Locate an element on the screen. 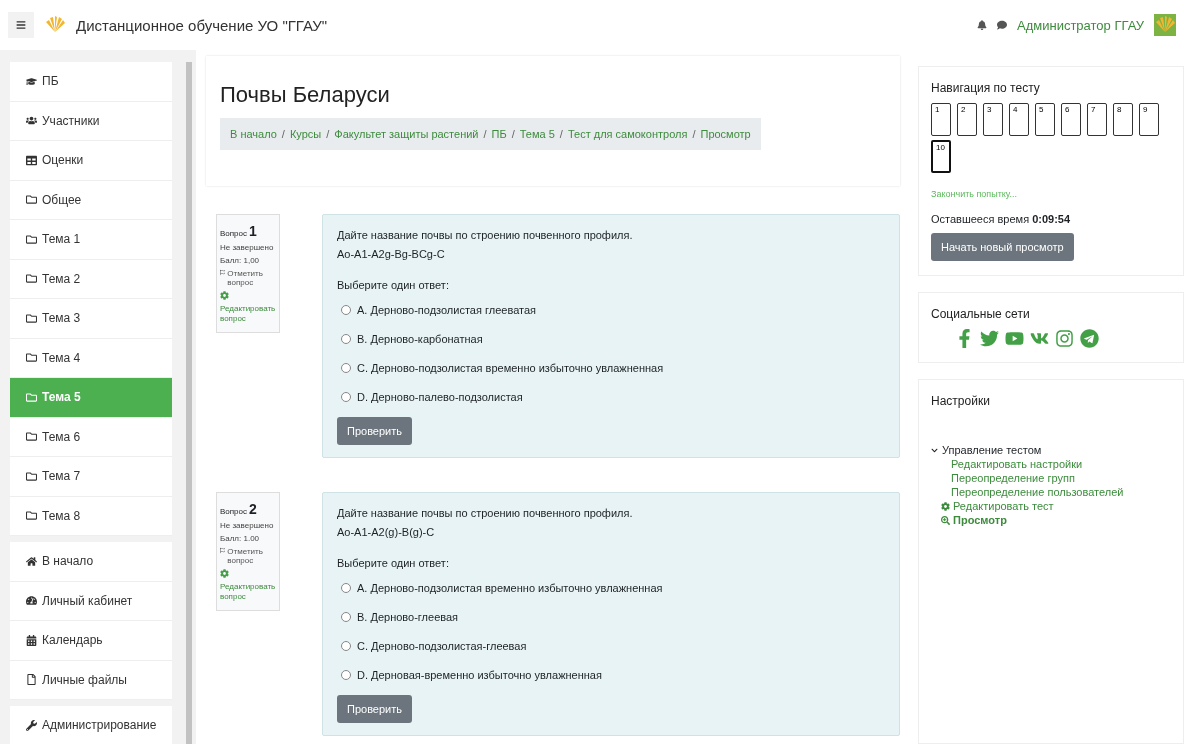 This screenshot has height=744, width=1184. question-nav-button: 4 is located at coordinates (1019, 119).